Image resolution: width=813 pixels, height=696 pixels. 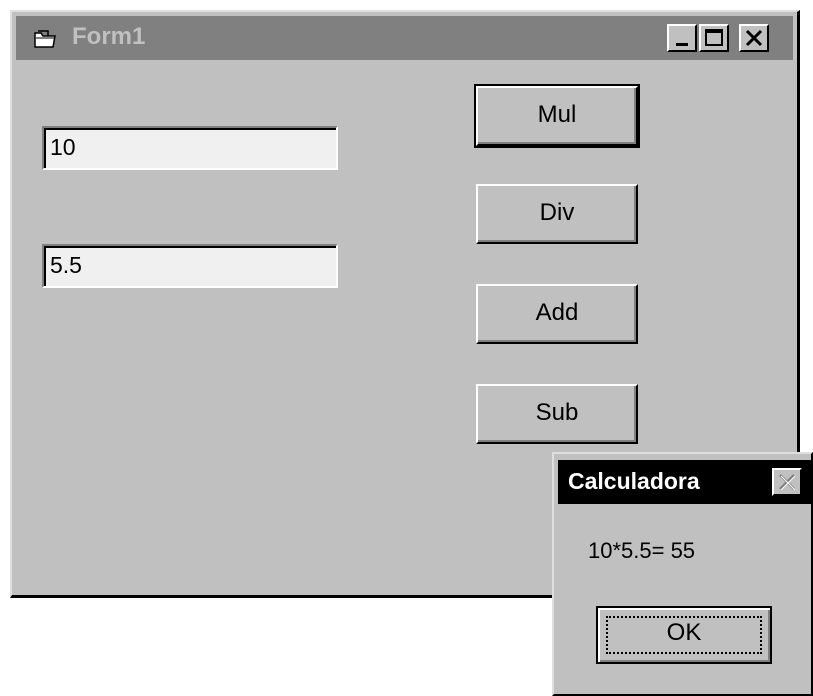 I want to click on form-icon, so click(x=45, y=39).